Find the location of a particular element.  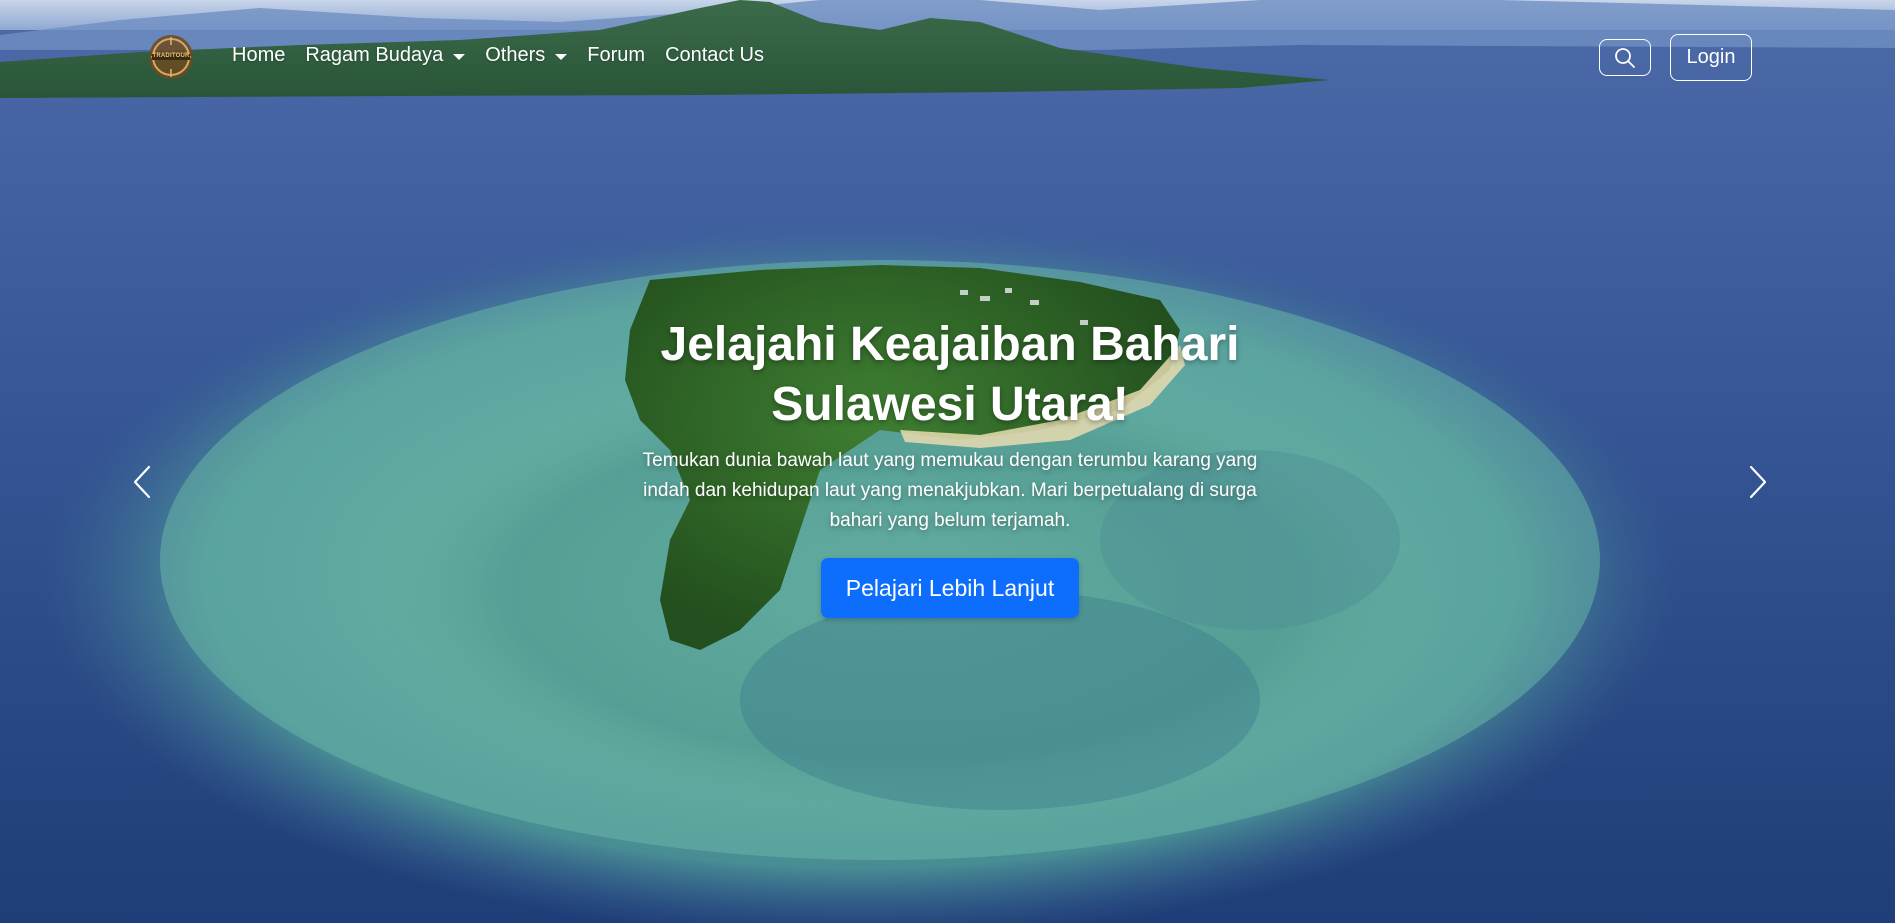

chevron-right-icon is located at coordinates (1758, 482).